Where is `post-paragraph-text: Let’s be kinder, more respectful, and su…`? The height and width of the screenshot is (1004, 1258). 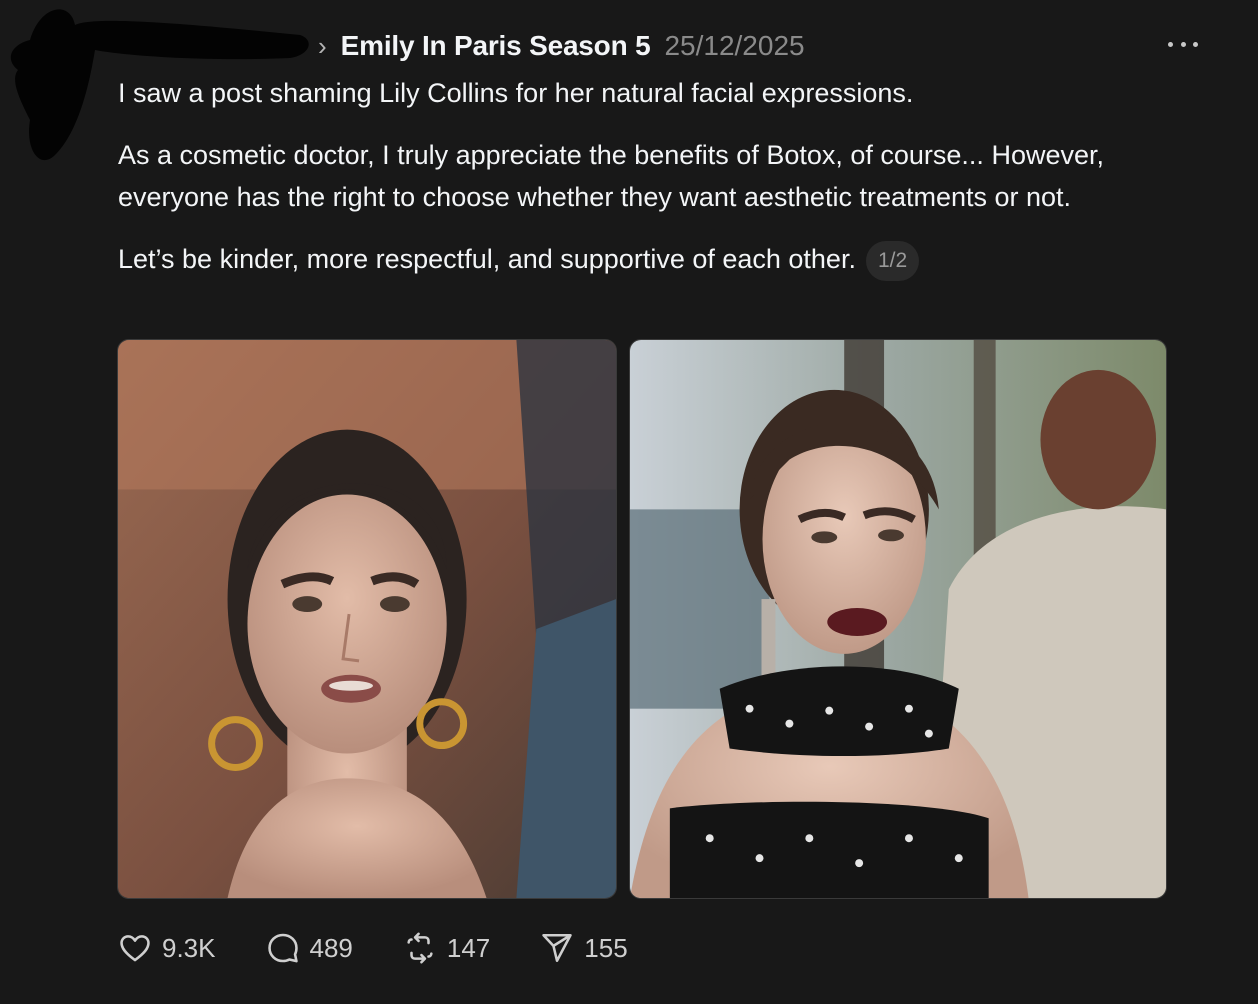 post-paragraph-text: Let’s be kinder, more respectful, and su… is located at coordinates (487, 259).